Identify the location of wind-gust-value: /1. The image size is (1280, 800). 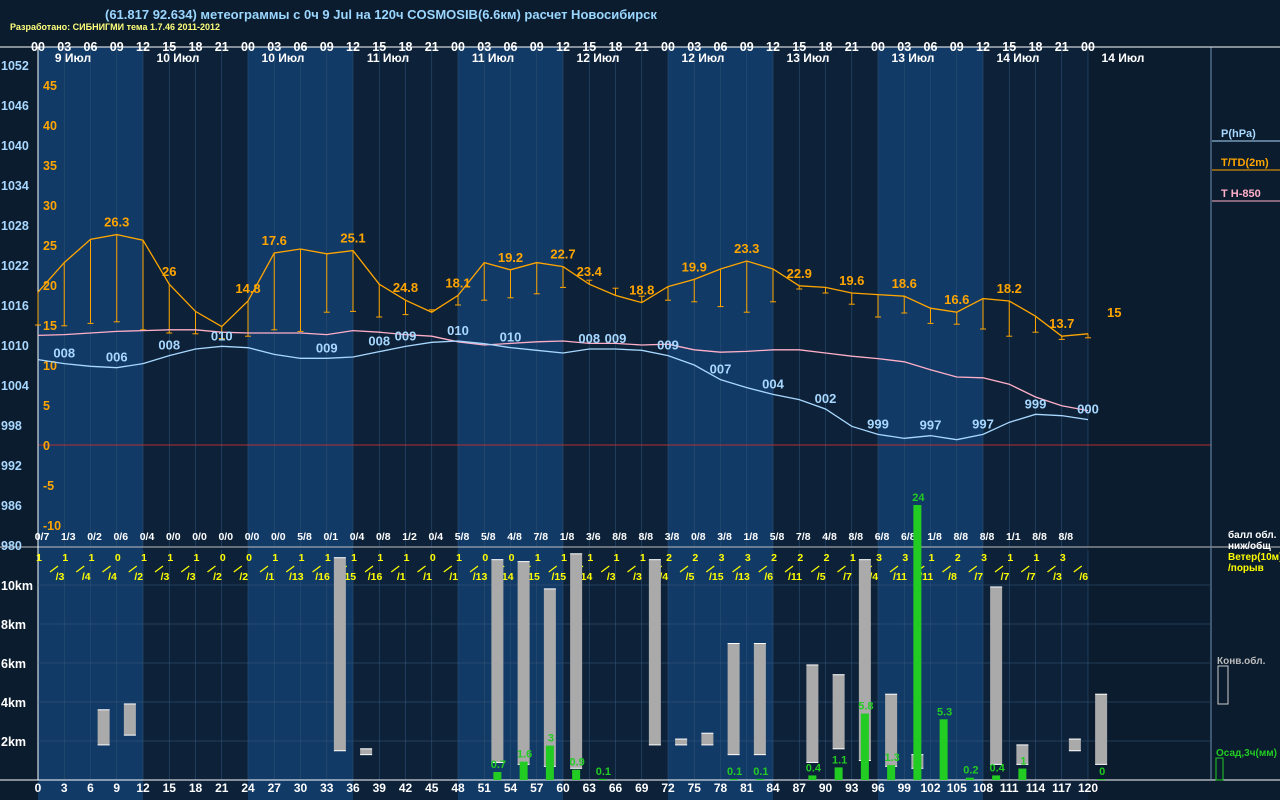
(270, 577).